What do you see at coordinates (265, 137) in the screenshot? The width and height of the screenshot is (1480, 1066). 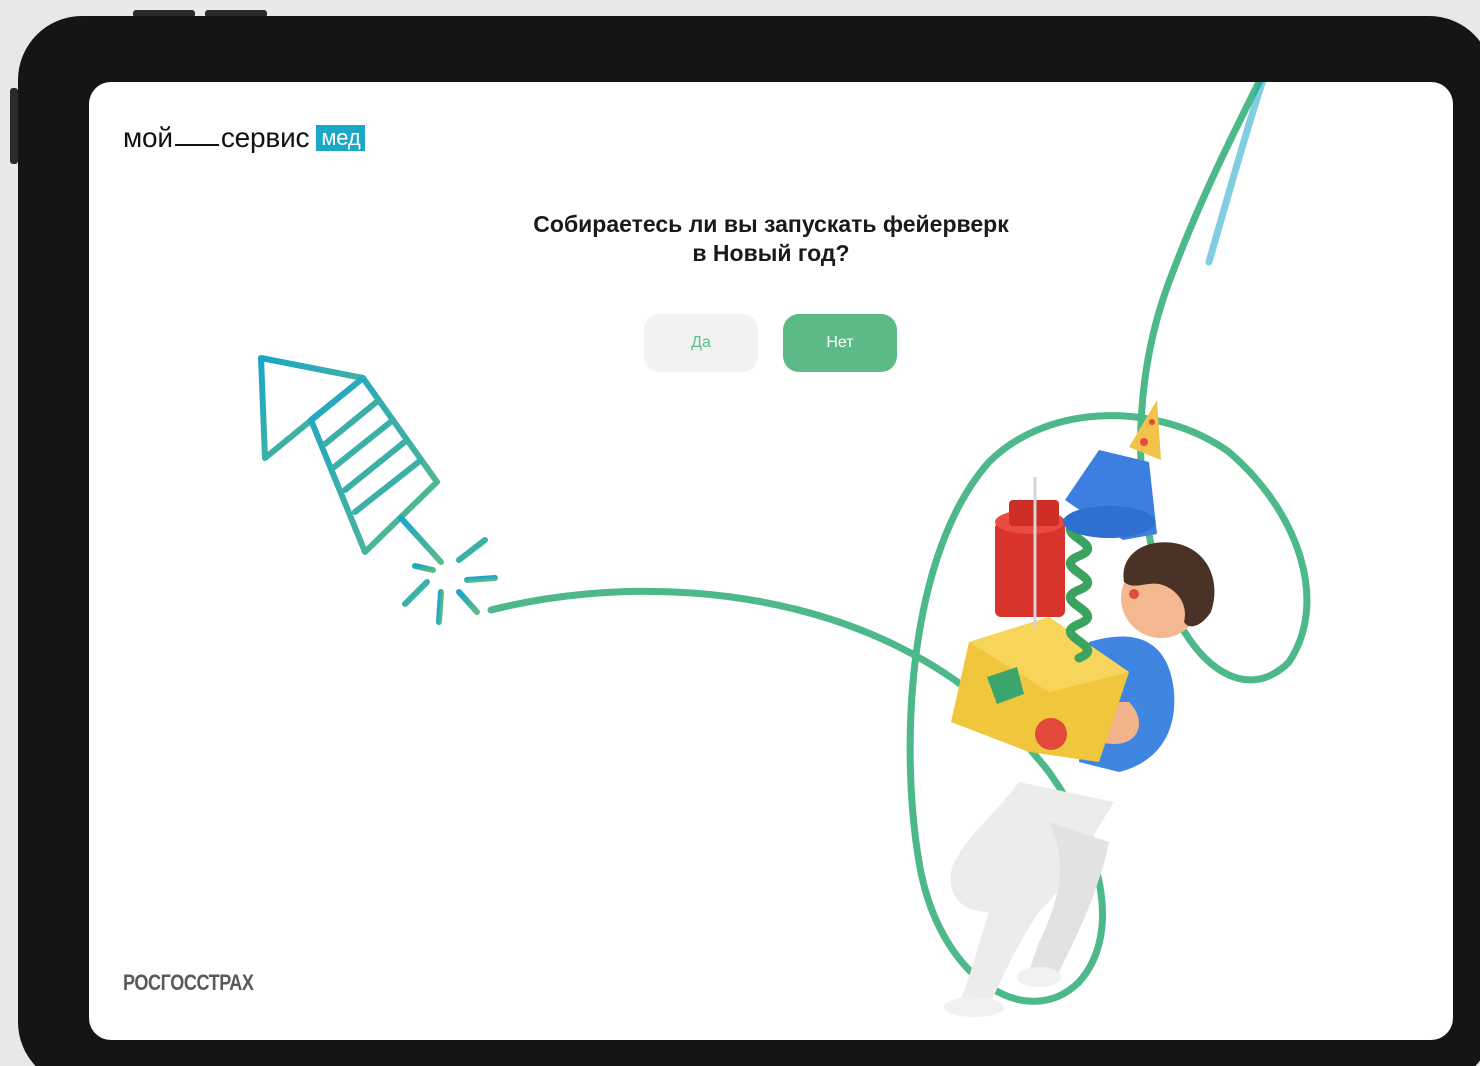 I see `brand-part2: сервис` at bounding box center [265, 137].